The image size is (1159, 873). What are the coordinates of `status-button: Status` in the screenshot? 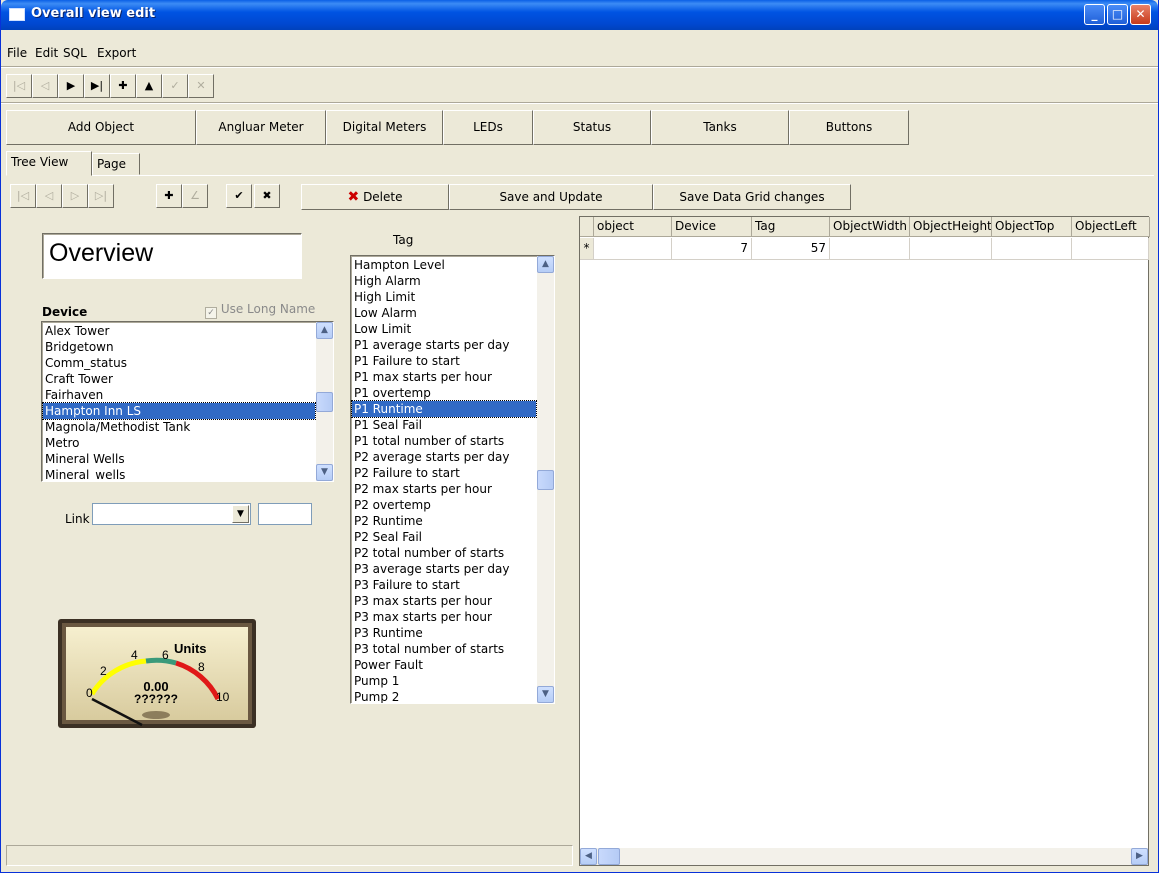 It's located at (592, 127).